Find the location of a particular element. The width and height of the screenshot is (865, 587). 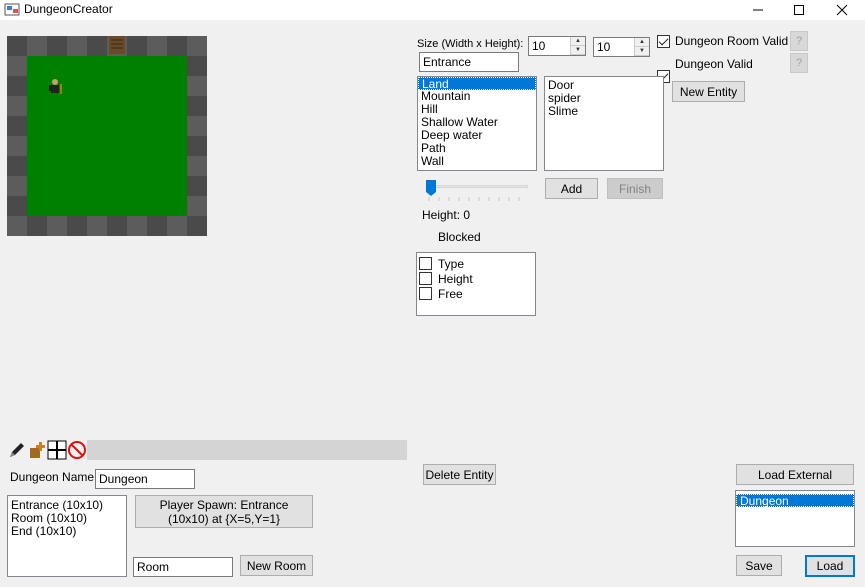

window-title: DungeonCreator is located at coordinates (68, 9).